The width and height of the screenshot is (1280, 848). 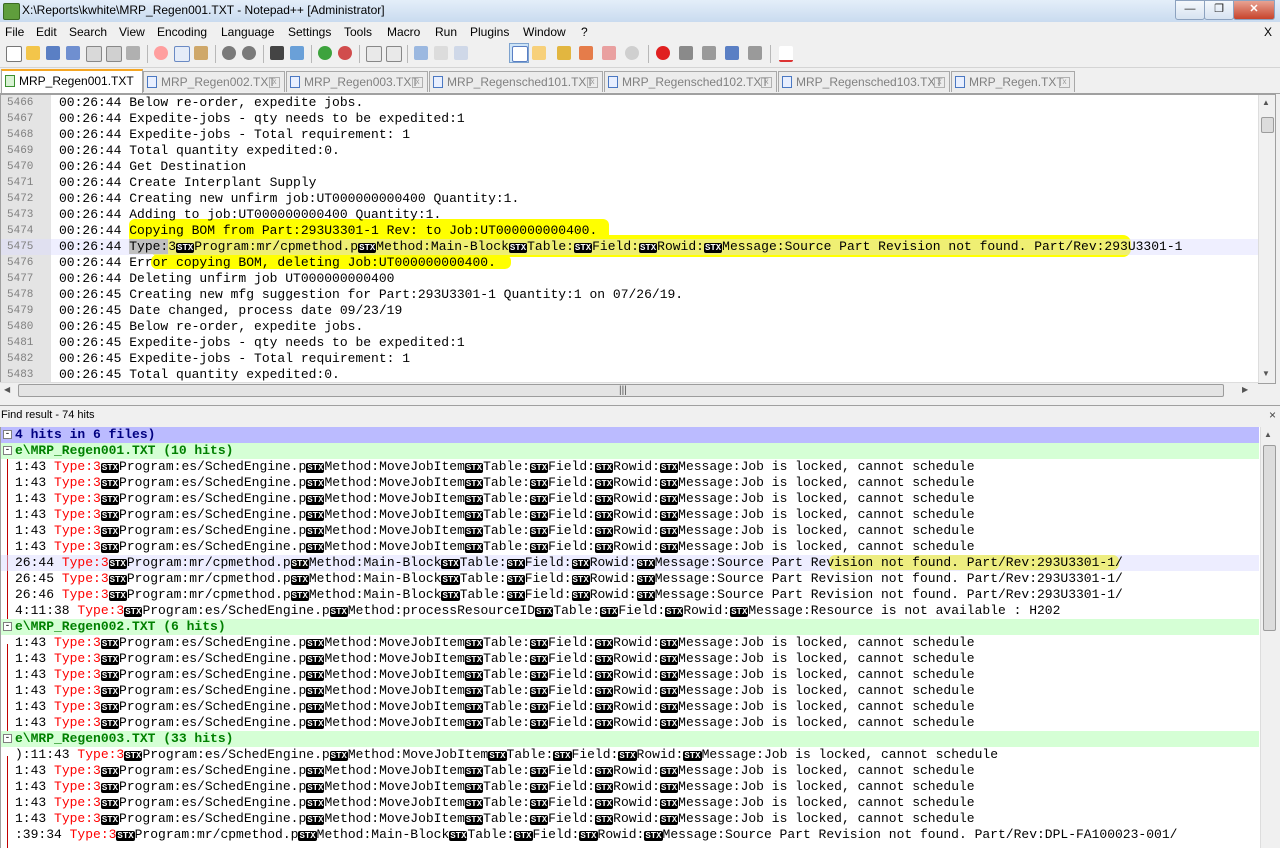 What do you see at coordinates (309, 32) in the screenshot?
I see `menu-settings: Settings` at bounding box center [309, 32].